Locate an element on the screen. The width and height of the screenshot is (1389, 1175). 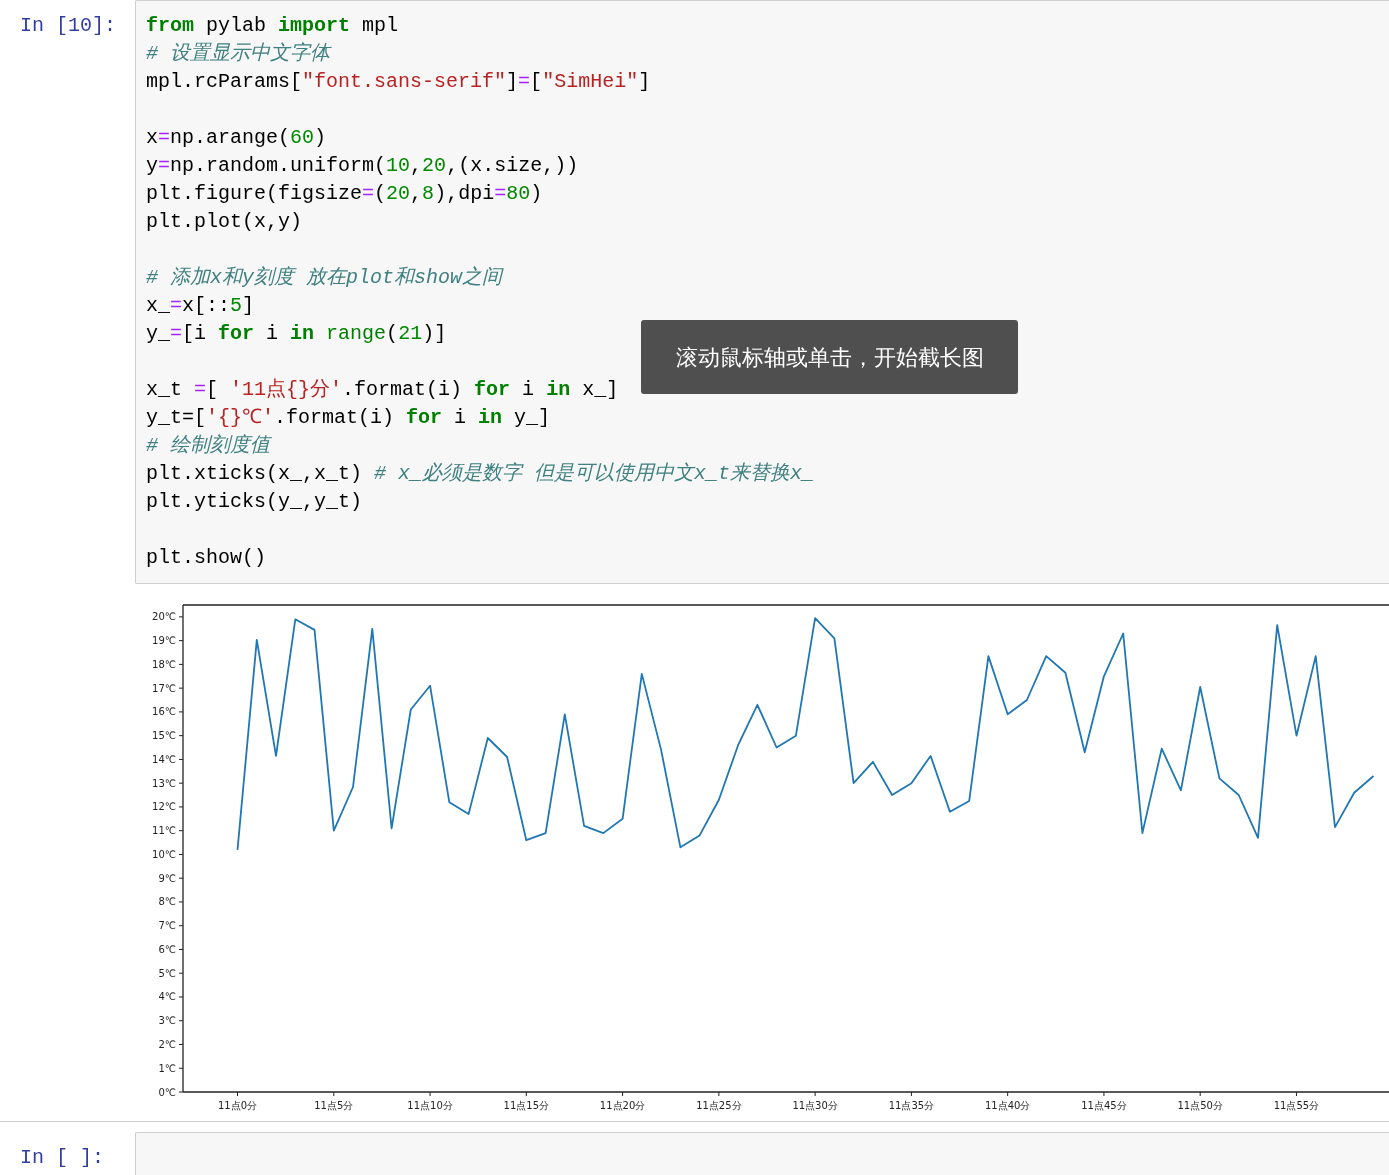
y-tick-label: 20℃ is located at coordinates (164, 617).